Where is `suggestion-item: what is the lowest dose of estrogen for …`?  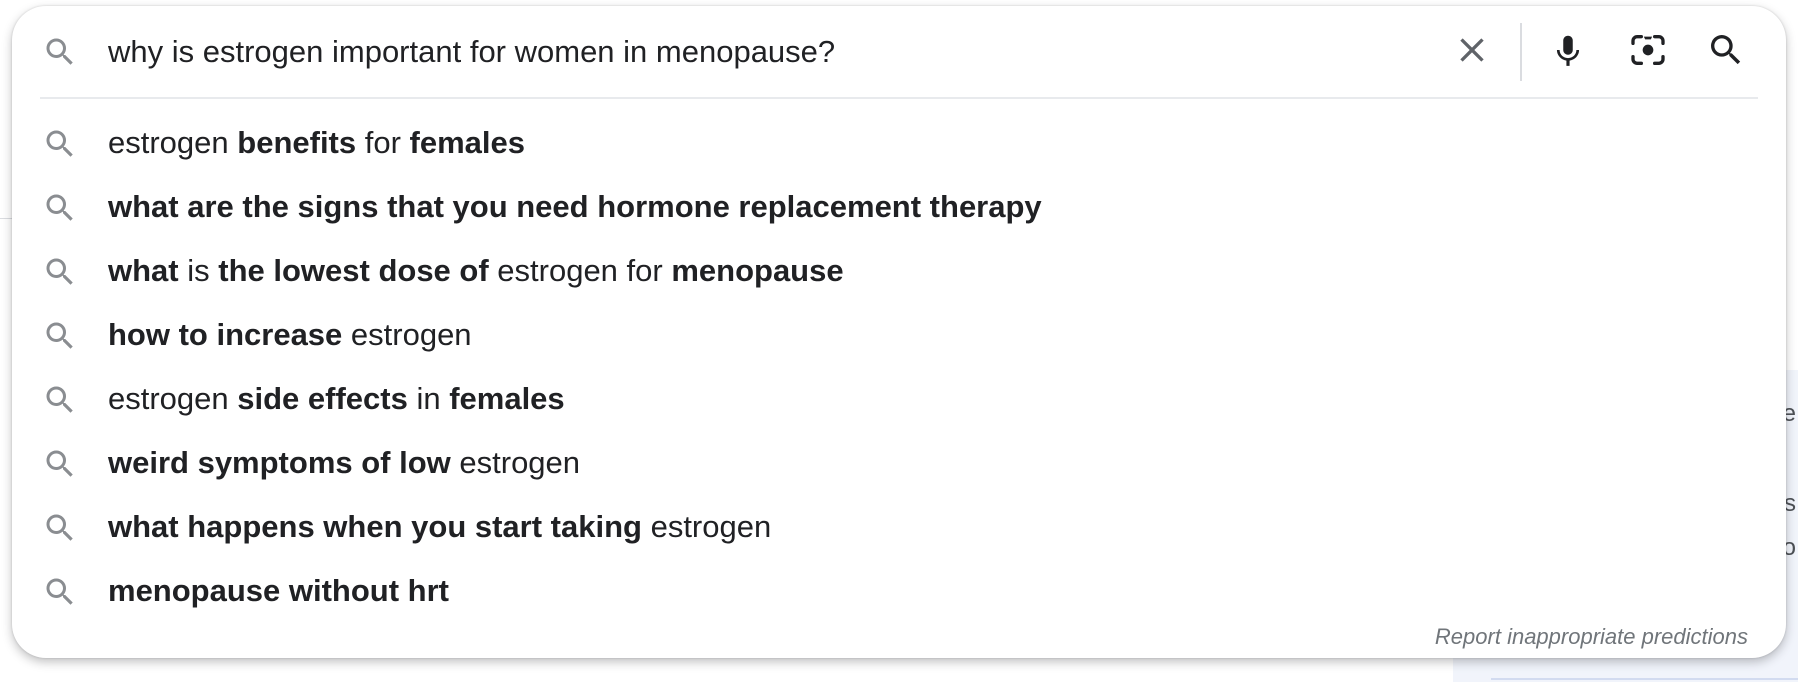
suggestion-item: what is the lowest dose of estrogen for … is located at coordinates (899, 272).